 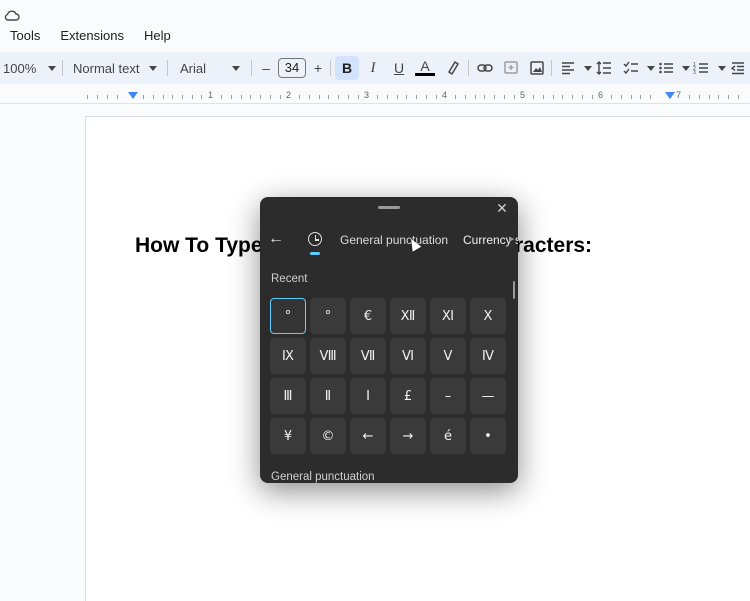 I want to click on symbol-cell: Ⅺ, so click(x=448, y=316).